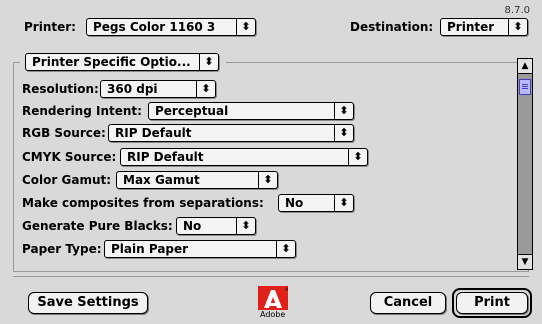  Describe the element at coordinates (525, 261) in the screenshot. I see `scroll-down-arrow-icon: ▼` at that location.